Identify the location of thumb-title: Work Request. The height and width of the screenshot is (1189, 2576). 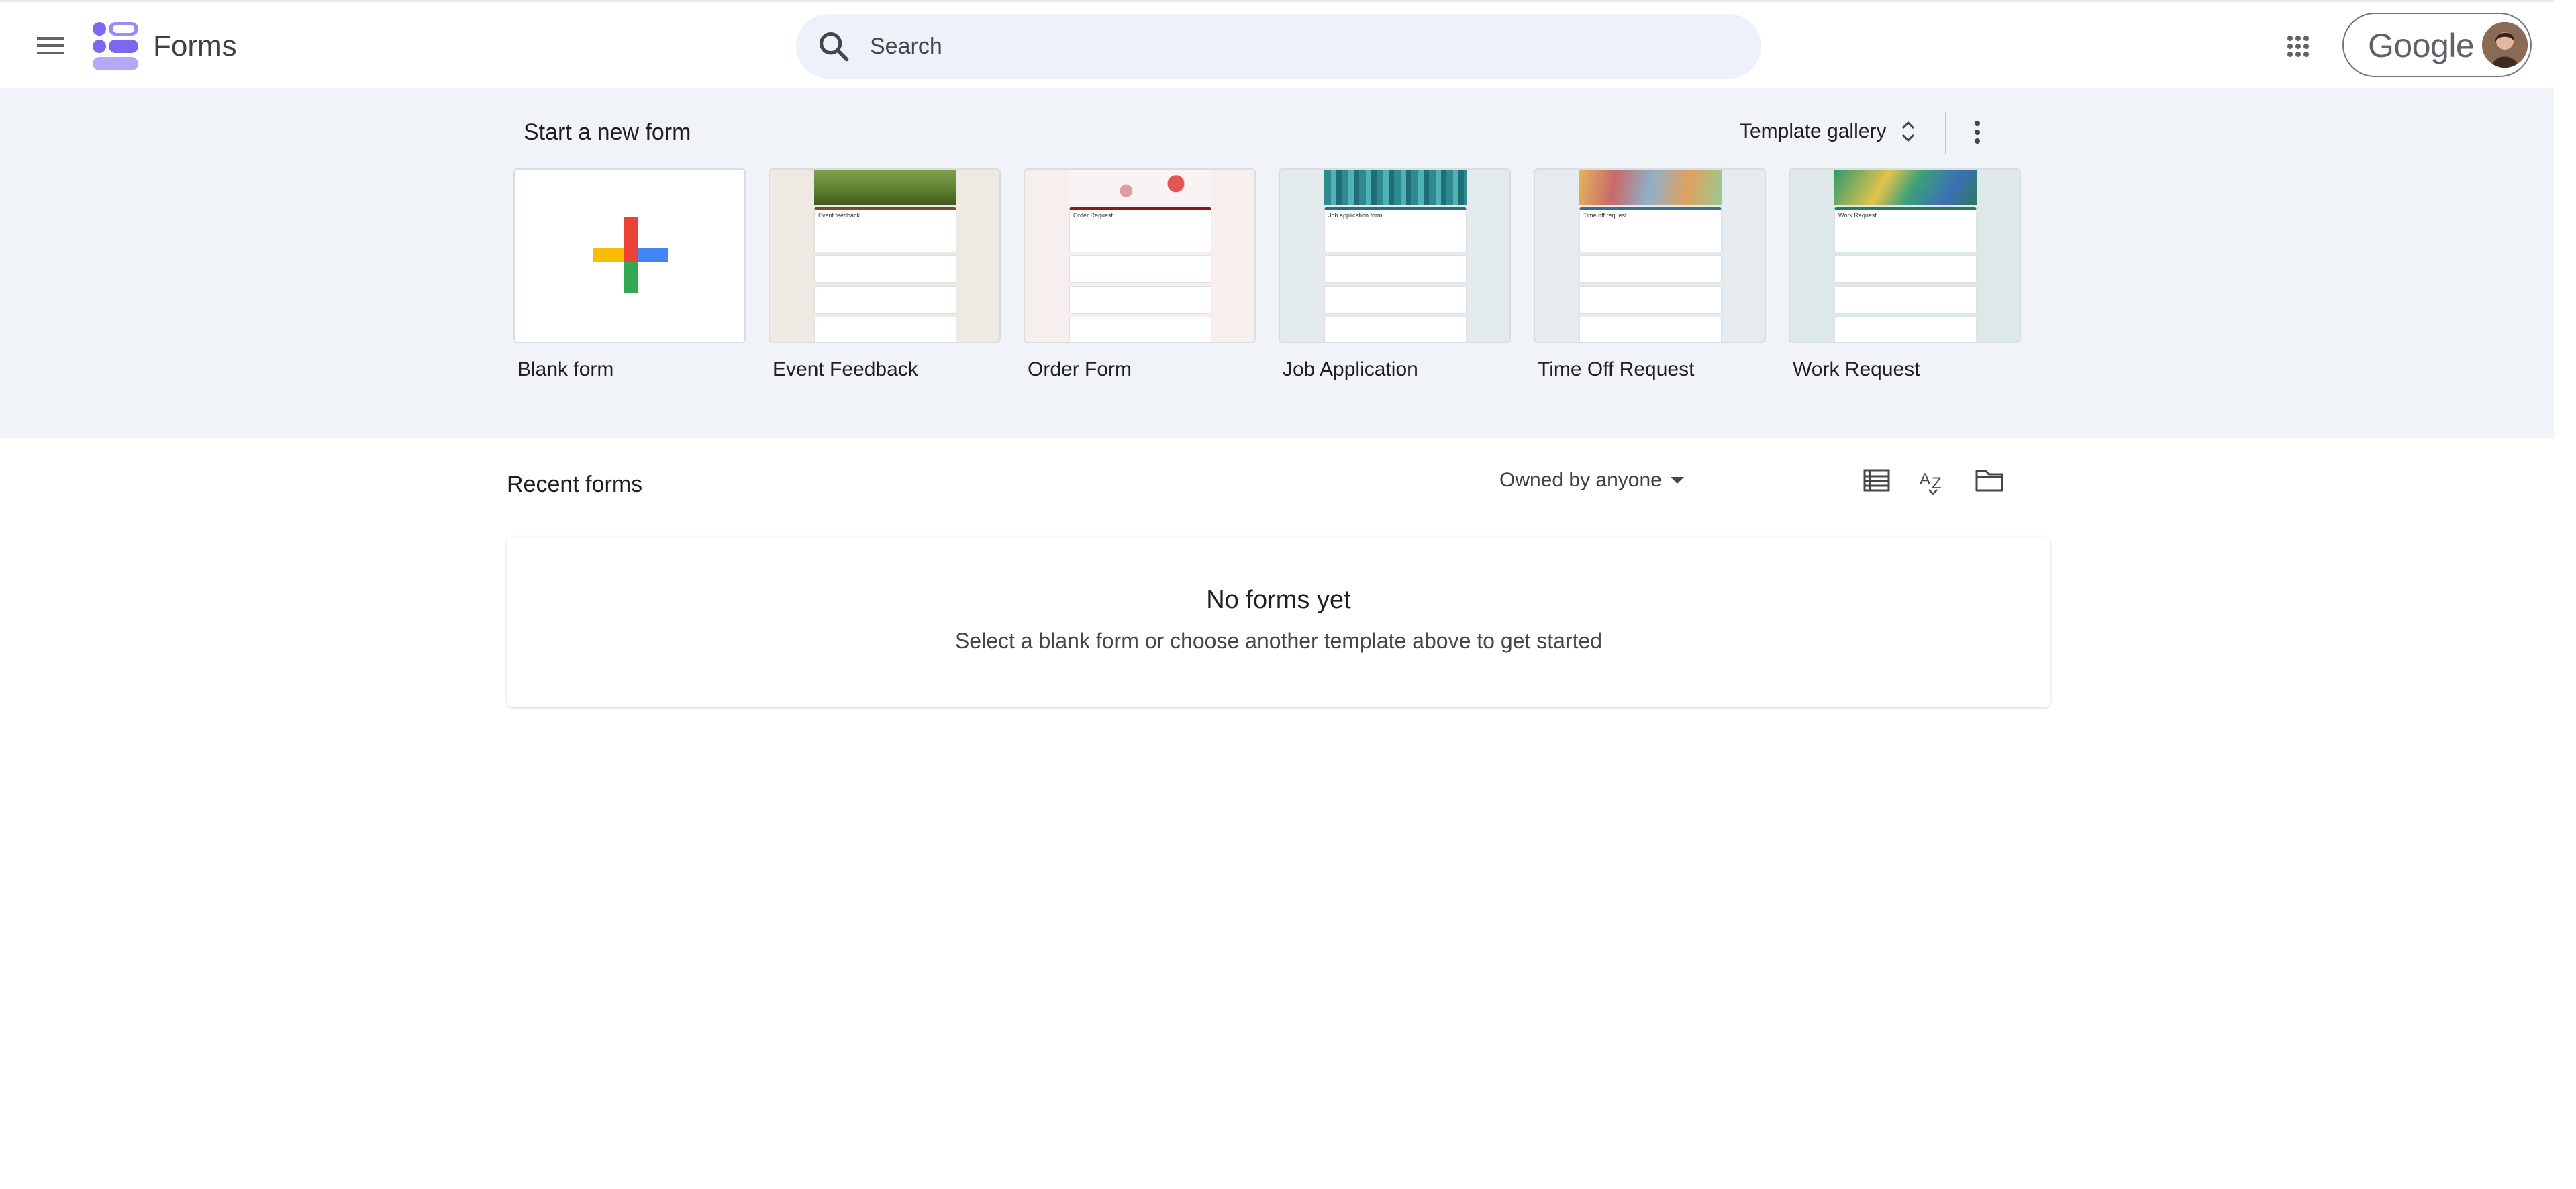
(1857, 215).